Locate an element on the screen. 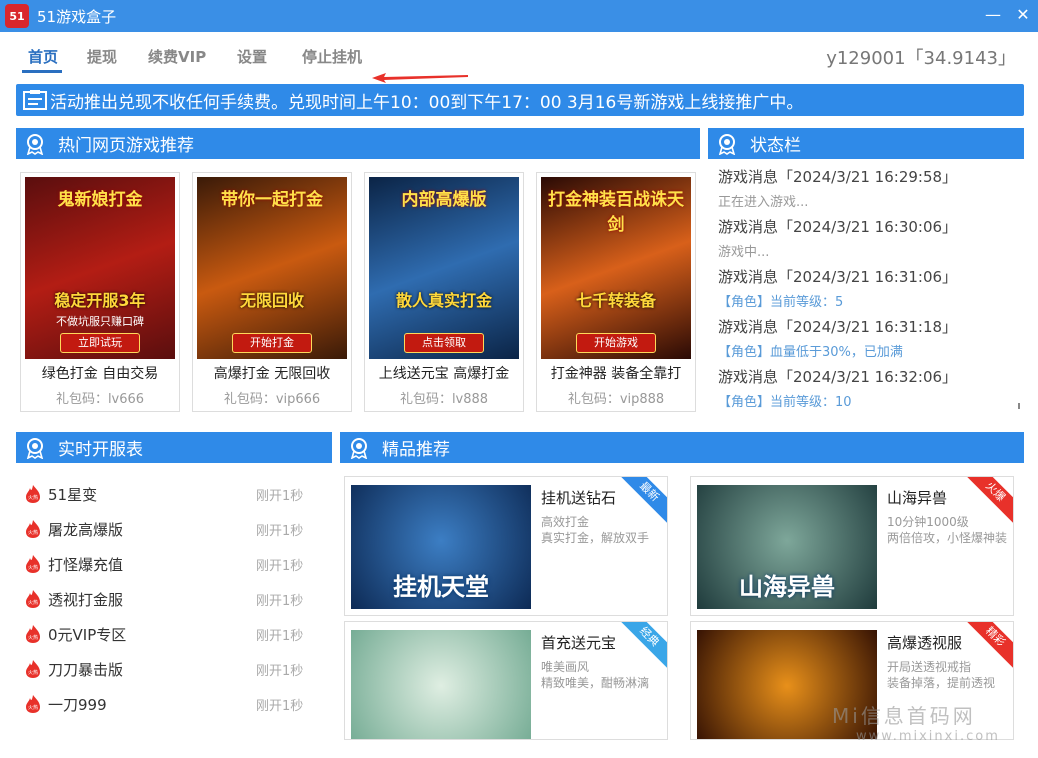 This screenshot has height=758, width=1038. status-message-title: 游戏消息「2024/3/21 16:30:06」 is located at coordinates (838, 227).